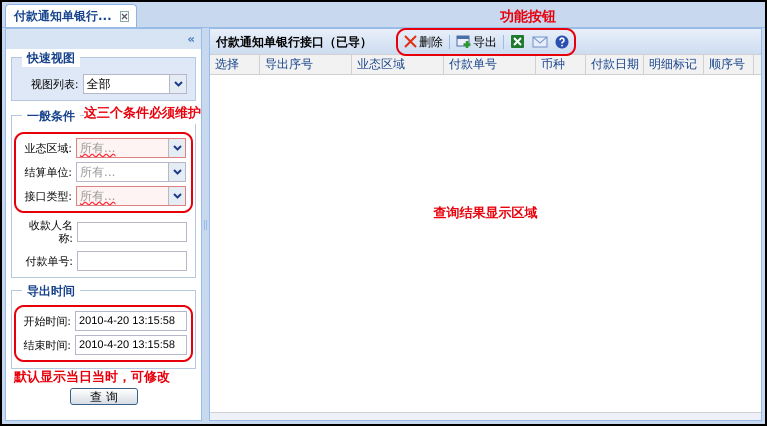 The height and width of the screenshot is (426, 767). I want to click on column-header: 付款单号, so click(490, 64).